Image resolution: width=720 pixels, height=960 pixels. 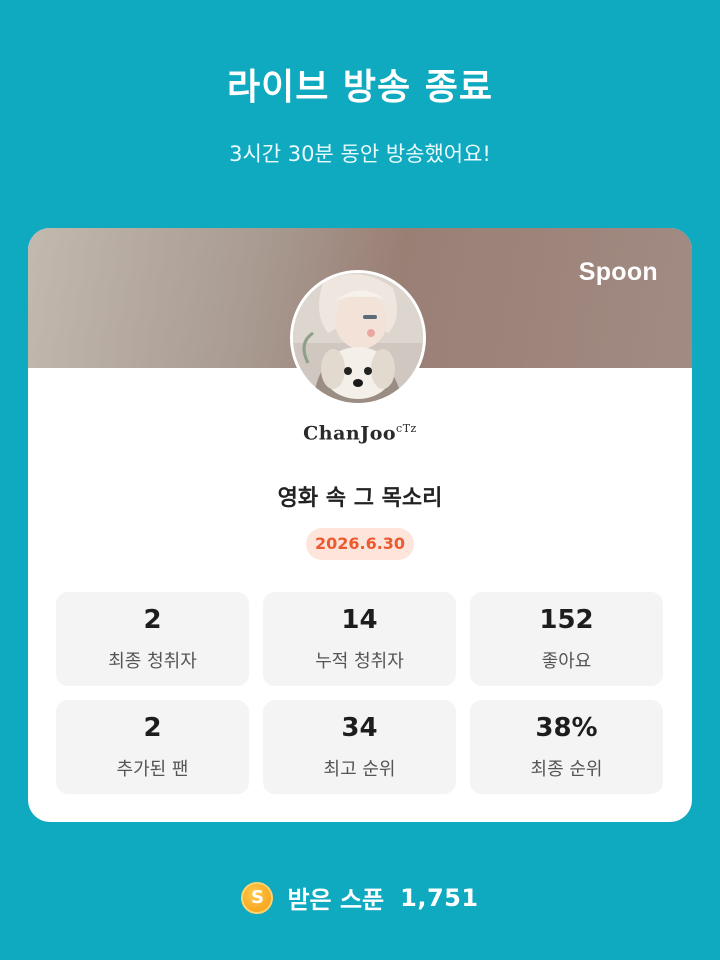 I want to click on username: ChanJoocTz, so click(x=360, y=433).